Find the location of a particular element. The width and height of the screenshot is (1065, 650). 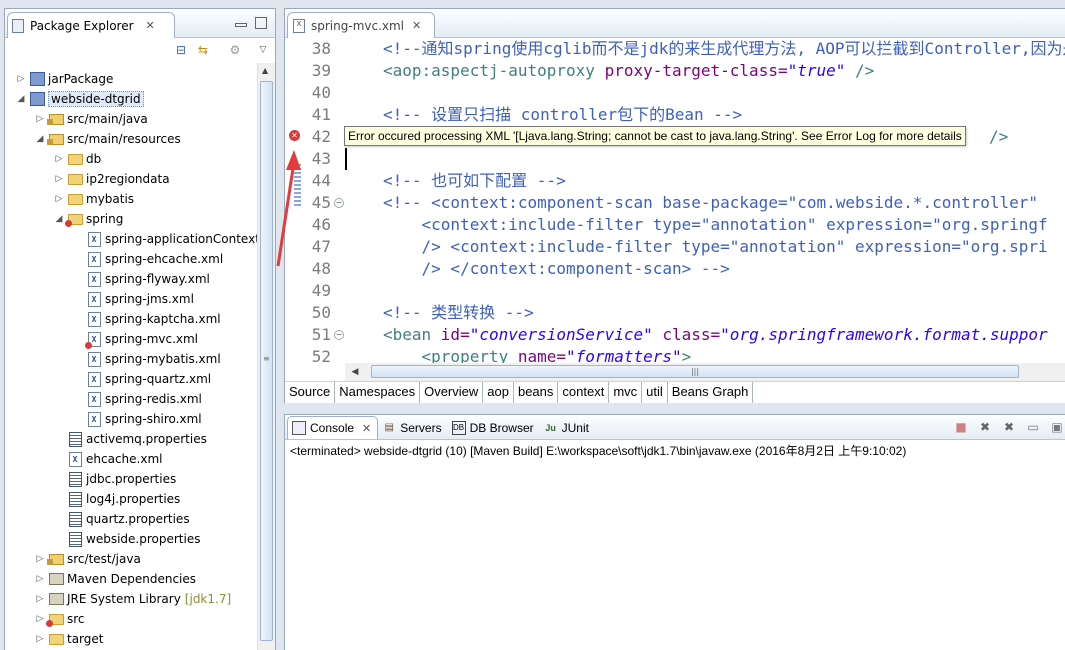

tree-item: ▷ src is located at coordinates (59, 619).